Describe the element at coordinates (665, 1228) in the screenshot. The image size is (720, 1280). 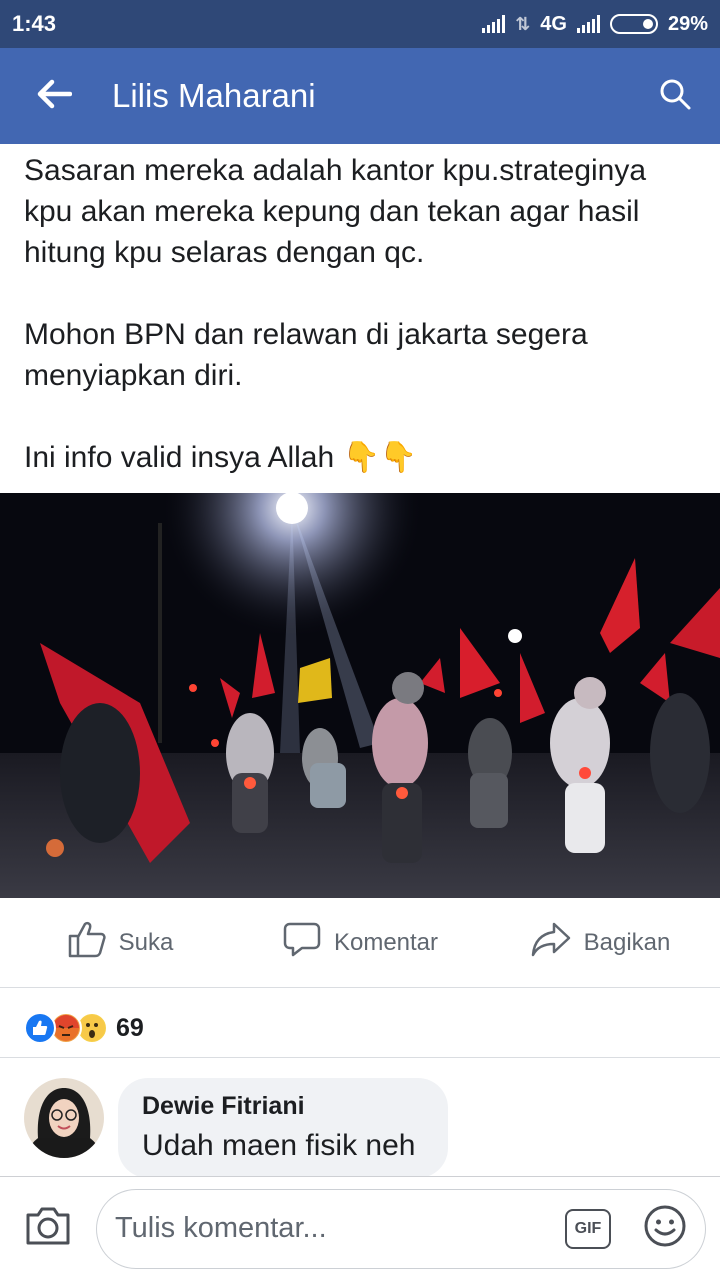
I see `emoji-icon` at that location.